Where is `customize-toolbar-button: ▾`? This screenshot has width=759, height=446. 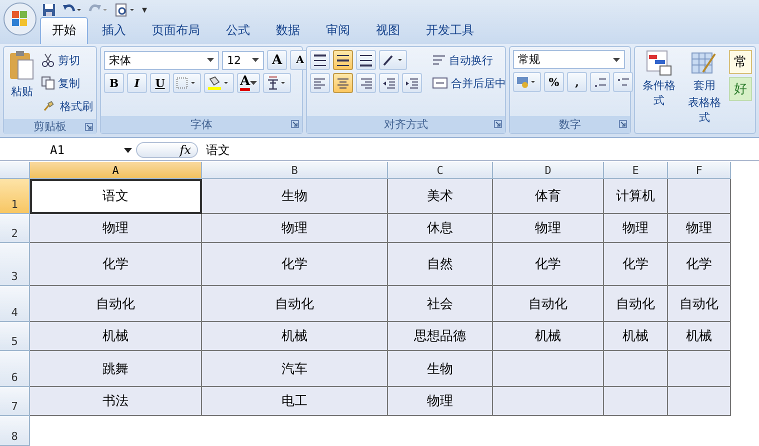 customize-toolbar-button: ▾ is located at coordinates (144, 10).